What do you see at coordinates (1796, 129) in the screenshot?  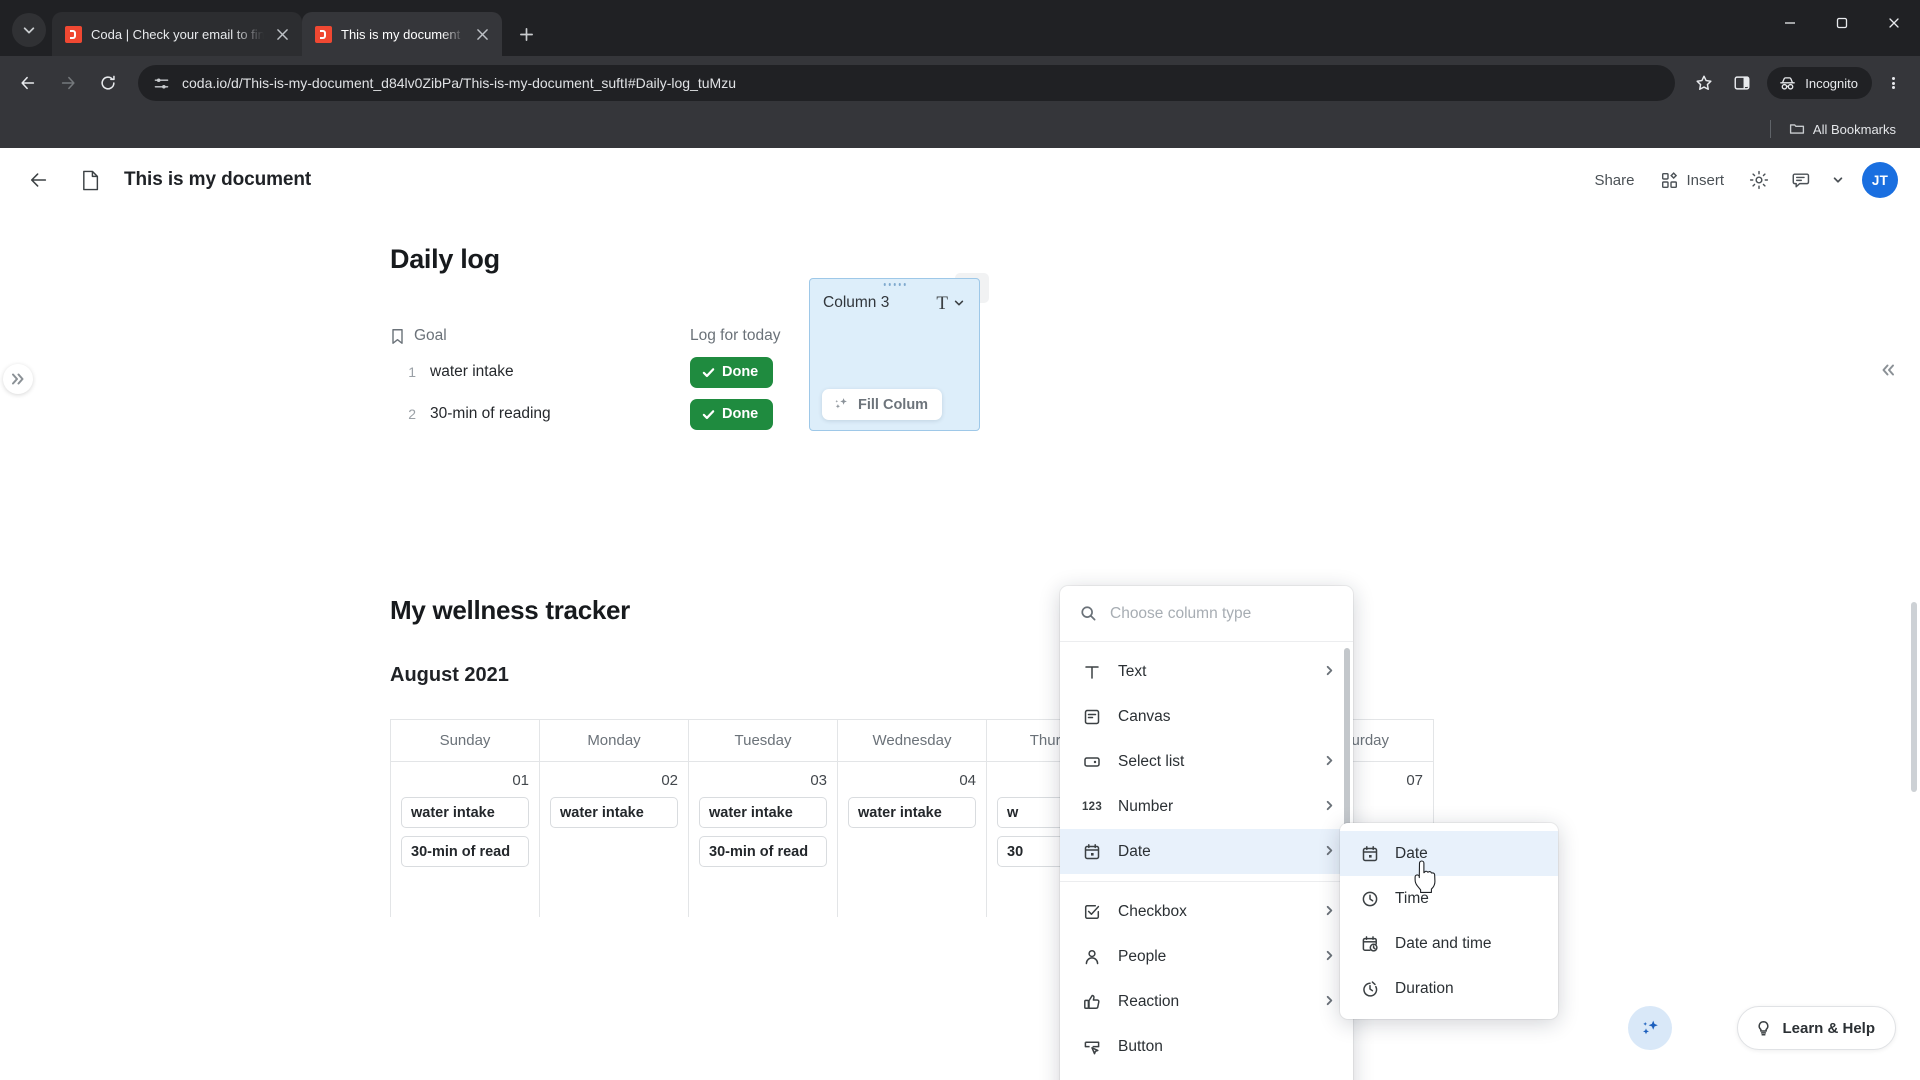 I see `folder-icon` at bounding box center [1796, 129].